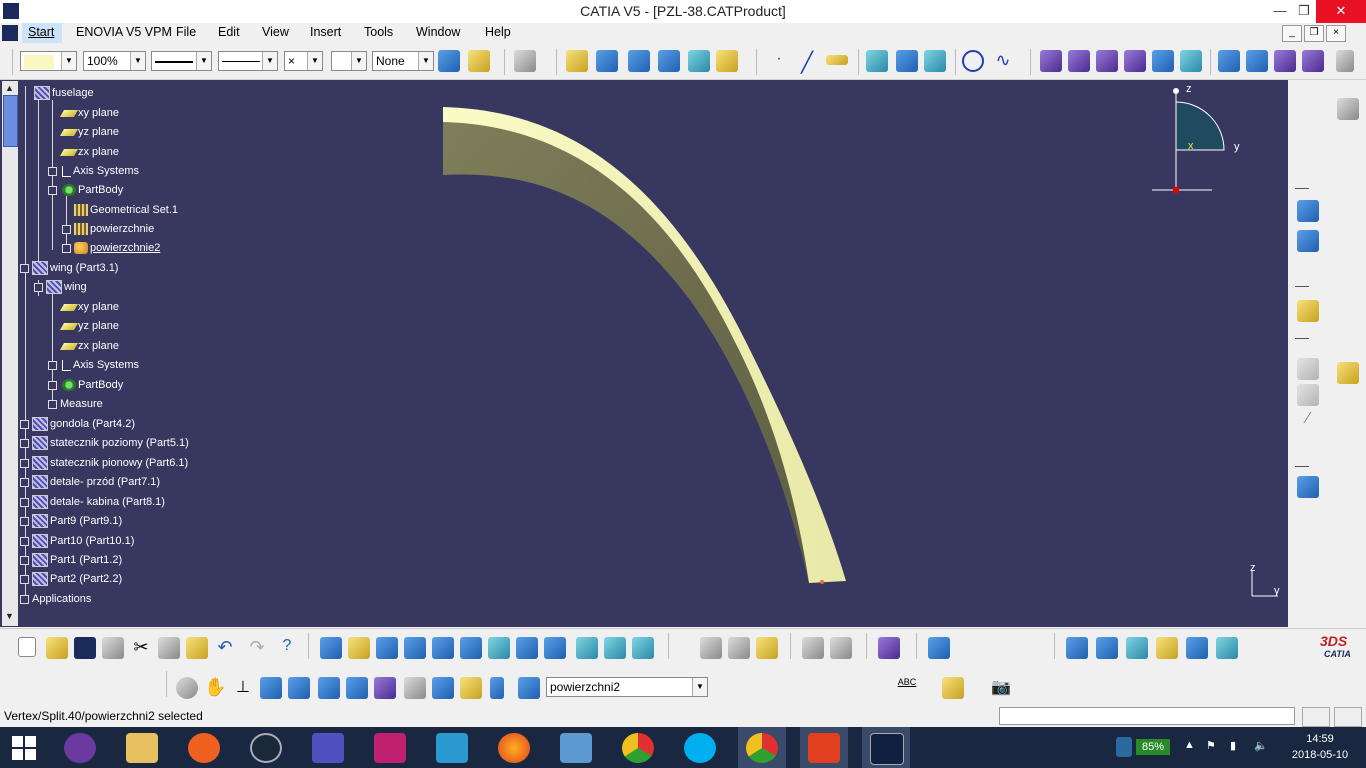 The width and height of the screenshot is (1366, 768). Describe the element at coordinates (243, 688) in the screenshot. I see `axis-icon: ⊥` at that location.